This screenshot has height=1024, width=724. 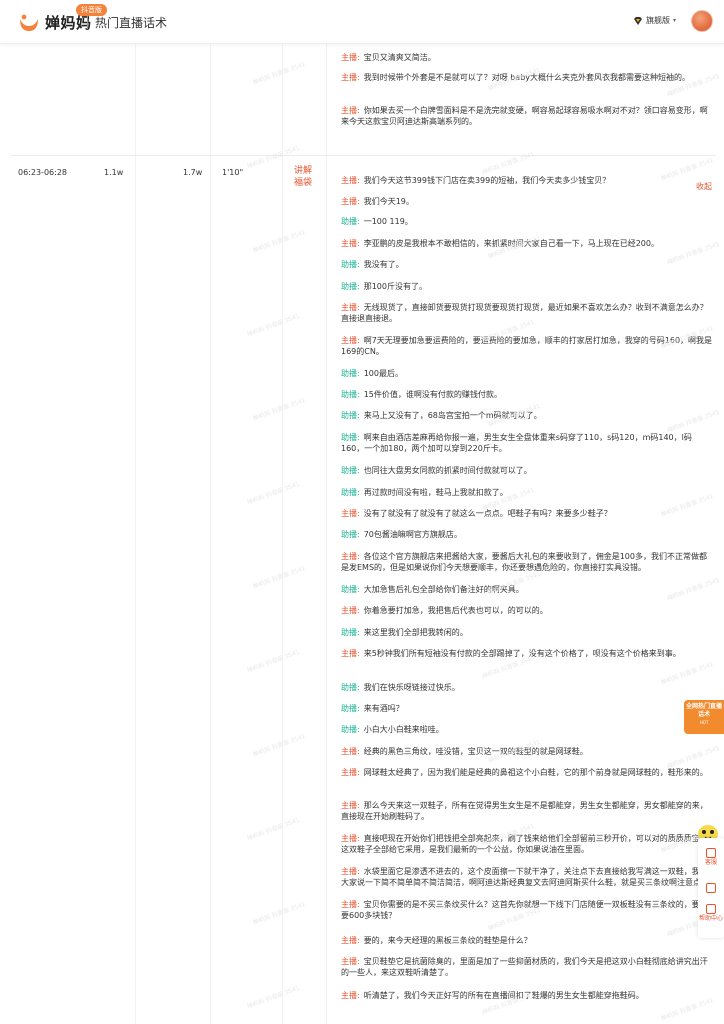 I want to click on diamond-icon, so click(x=638, y=20).